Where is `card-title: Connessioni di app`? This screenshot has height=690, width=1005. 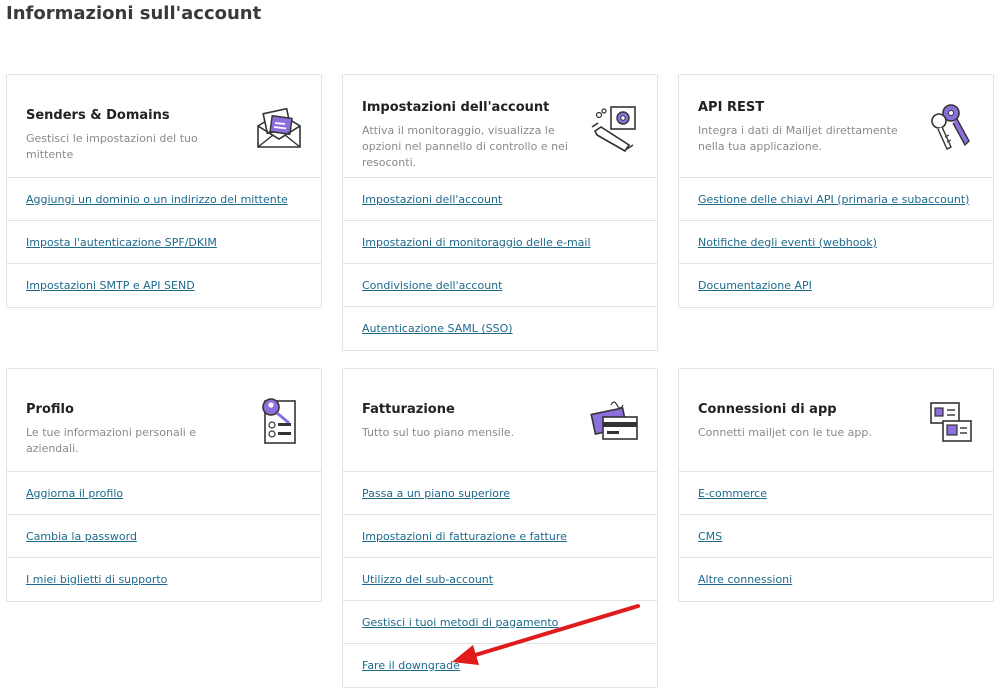
card-title: Connessioni di app is located at coordinates (767, 409).